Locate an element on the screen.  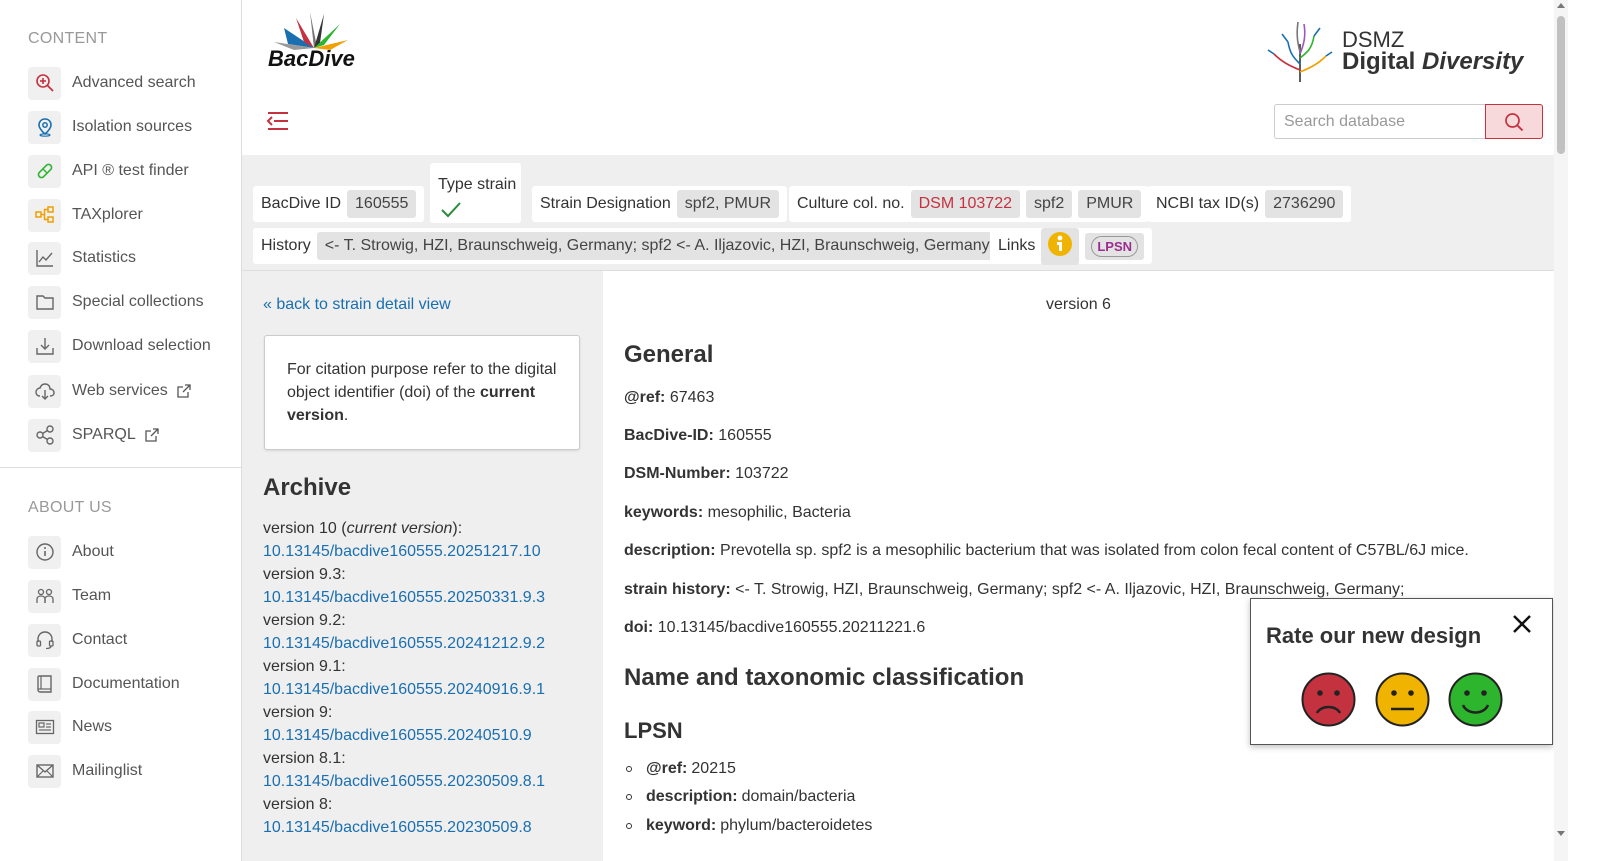
team-icon is located at coordinates (44, 596).